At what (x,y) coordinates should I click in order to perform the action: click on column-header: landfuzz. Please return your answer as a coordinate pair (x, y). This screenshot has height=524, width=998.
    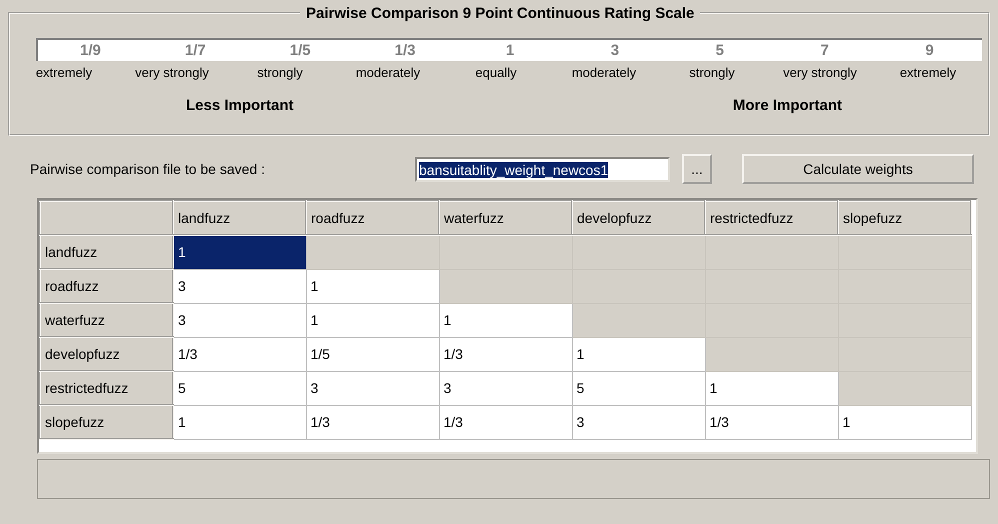
    Looking at the image, I should click on (239, 218).